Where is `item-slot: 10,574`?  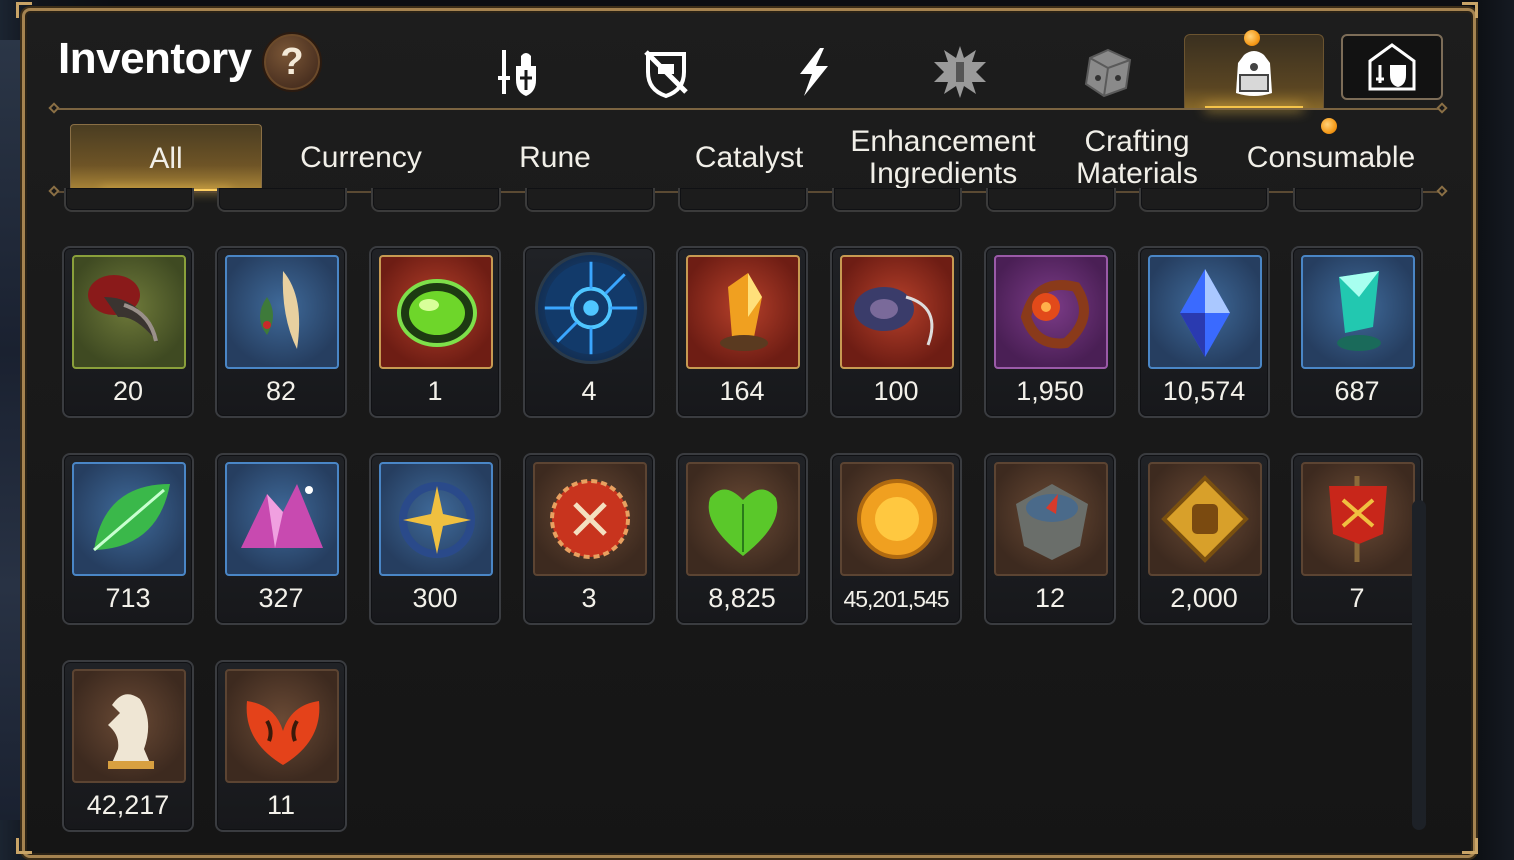
item-slot: 10,574 is located at coordinates (1204, 332).